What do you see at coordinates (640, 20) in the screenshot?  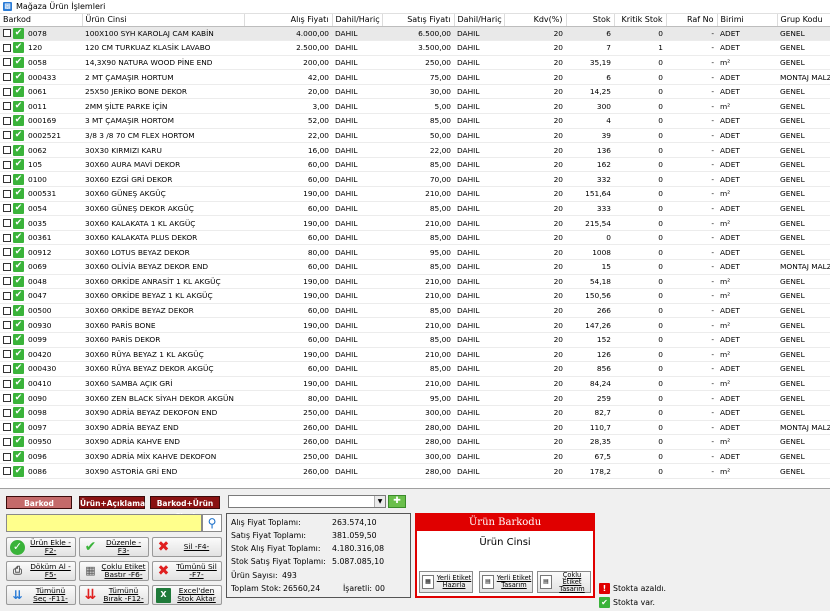 I see `column-header: Kritik Stok` at bounding box center [640, 20].